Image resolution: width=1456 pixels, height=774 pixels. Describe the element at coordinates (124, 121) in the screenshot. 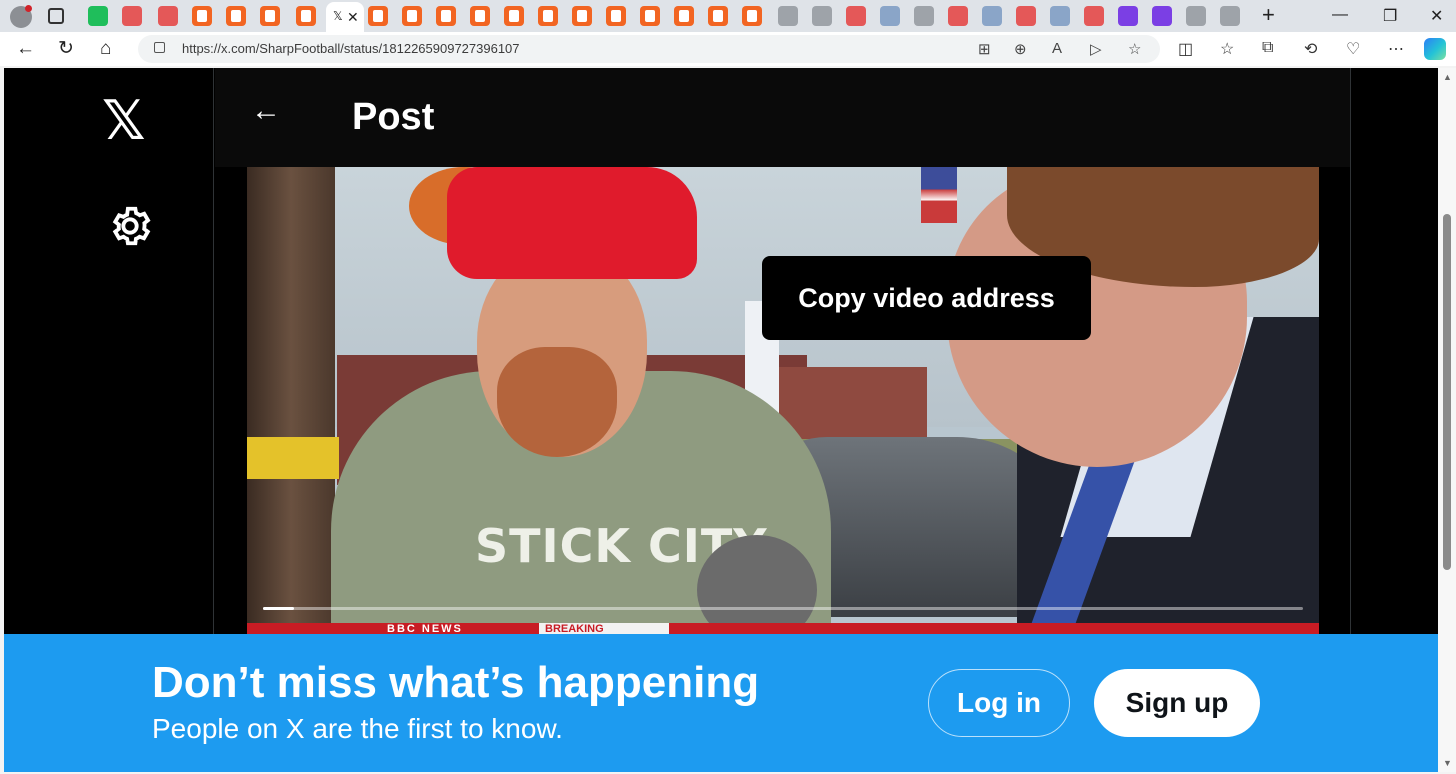

I see `x-logo-icon: 𝕏` at that location.